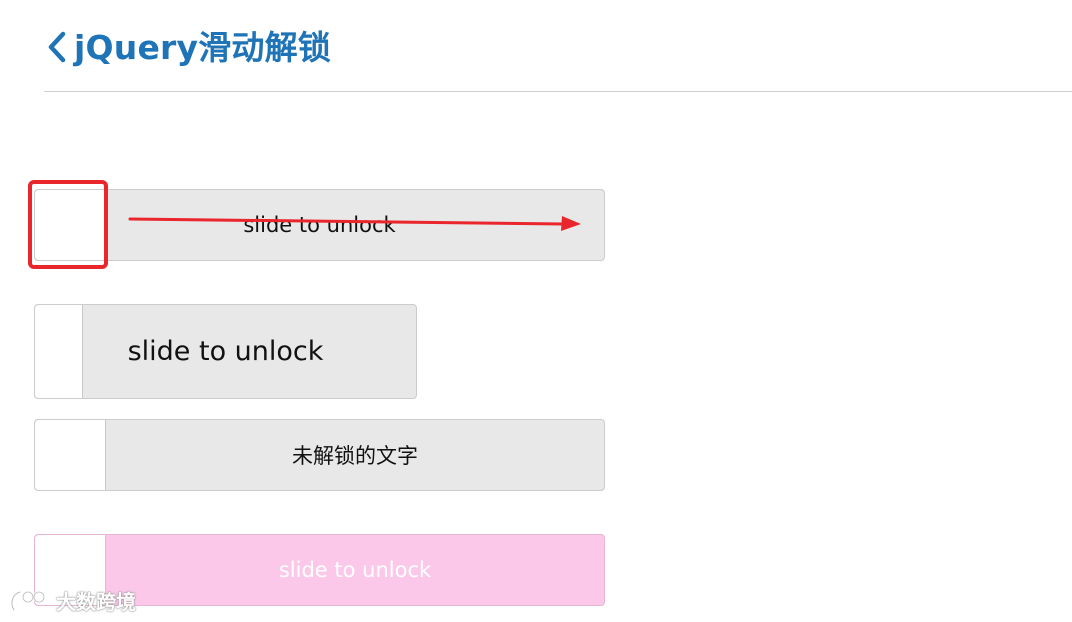  What do you see at coordinates (68, 224) in the screenshot?
I see `handle-highlight-box` at bounding box center [68, 224].